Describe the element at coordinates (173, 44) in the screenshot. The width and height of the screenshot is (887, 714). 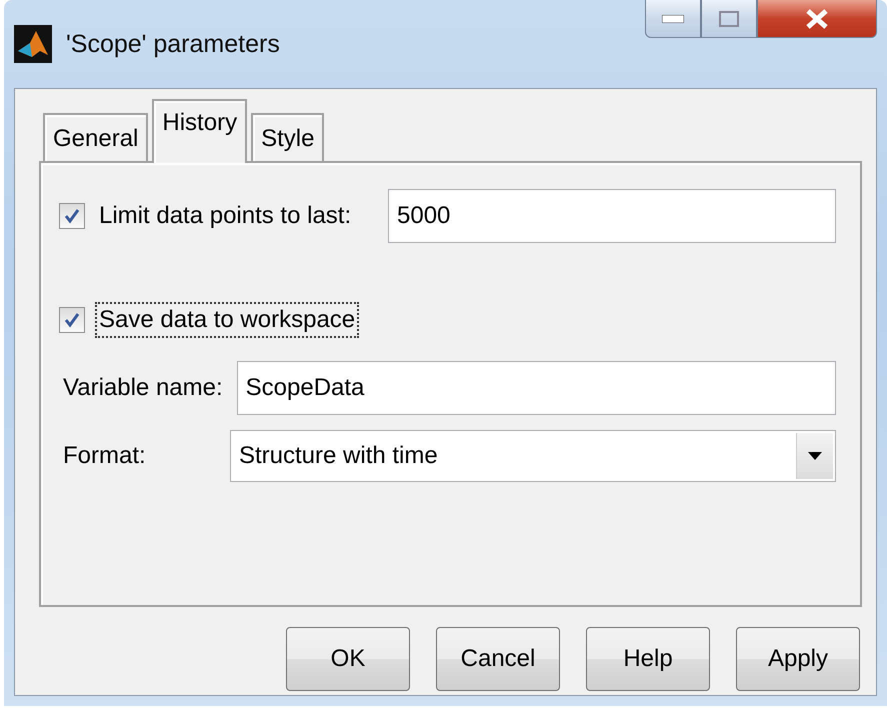
I see `window-title: 'Scope' parameters` at that location.